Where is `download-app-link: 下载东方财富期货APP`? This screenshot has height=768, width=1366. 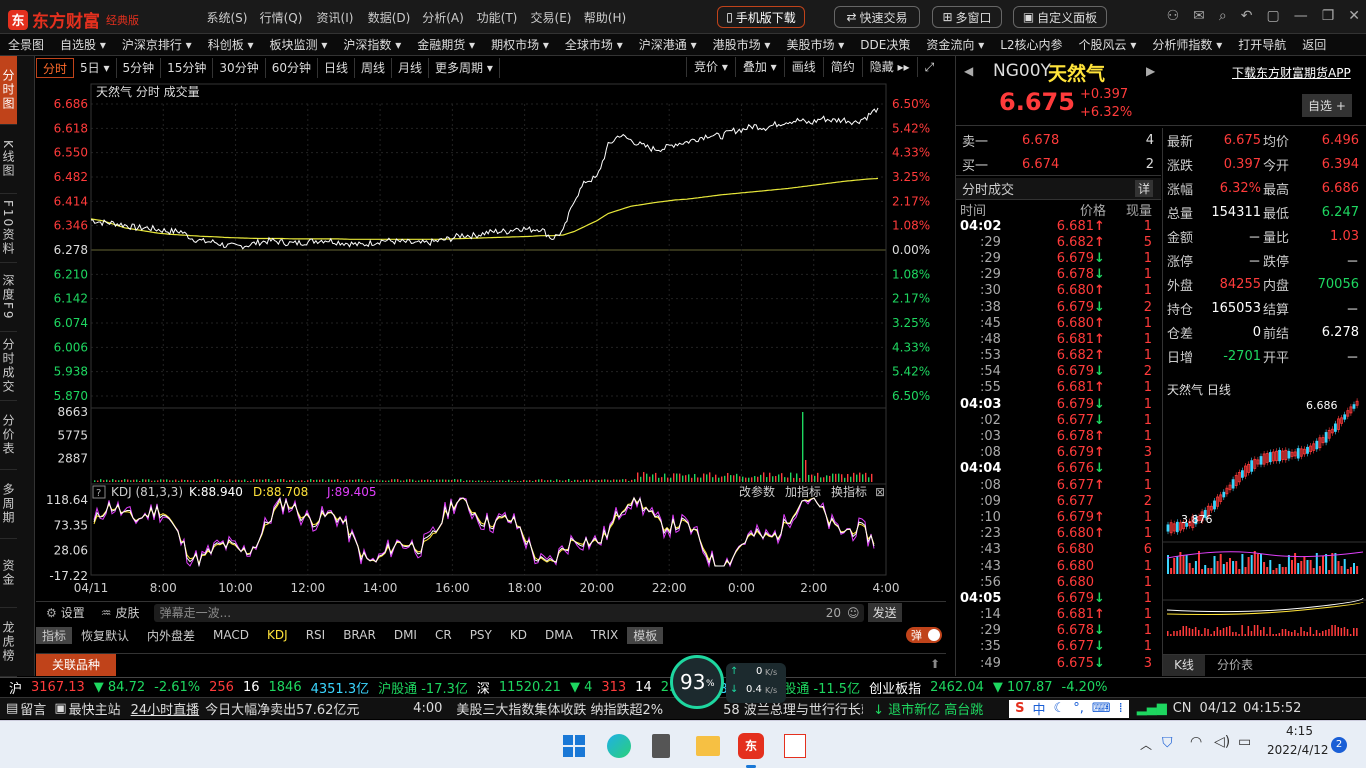 download-app-link: 下载东方财富期货APP is located at coordinates (1291, 72).